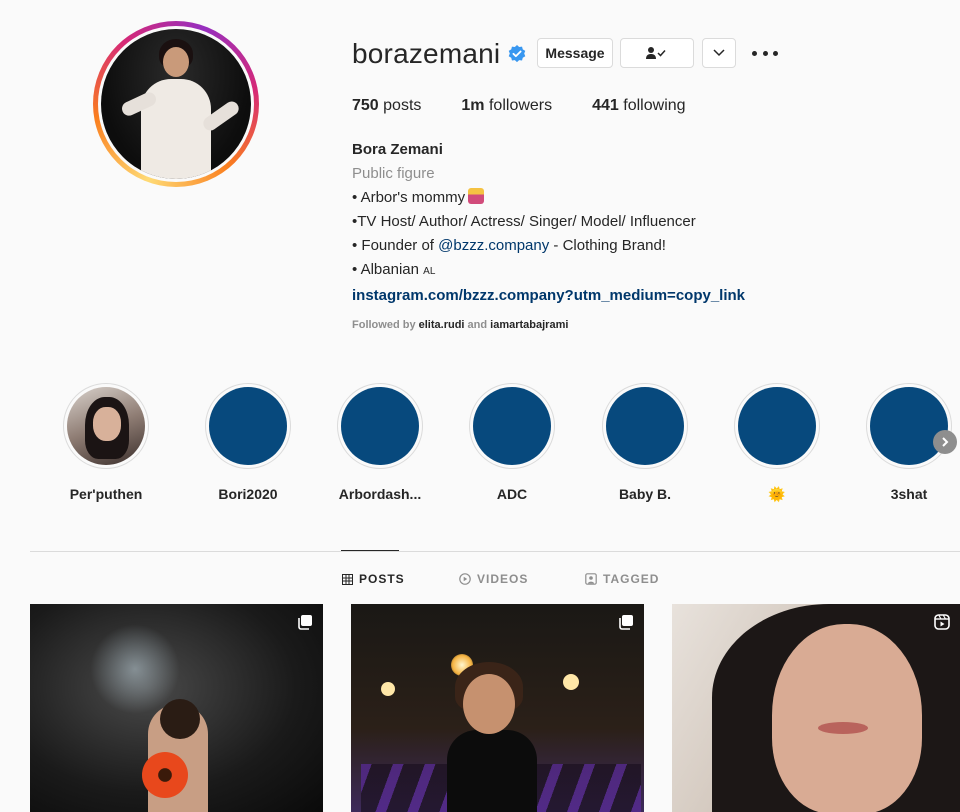 This screenshot has width=960, height=812. What do you see at coordinates (106, 494) in the screenshot?
I see `highlight-label: Per'puthen` at bounding box center [106, 494].